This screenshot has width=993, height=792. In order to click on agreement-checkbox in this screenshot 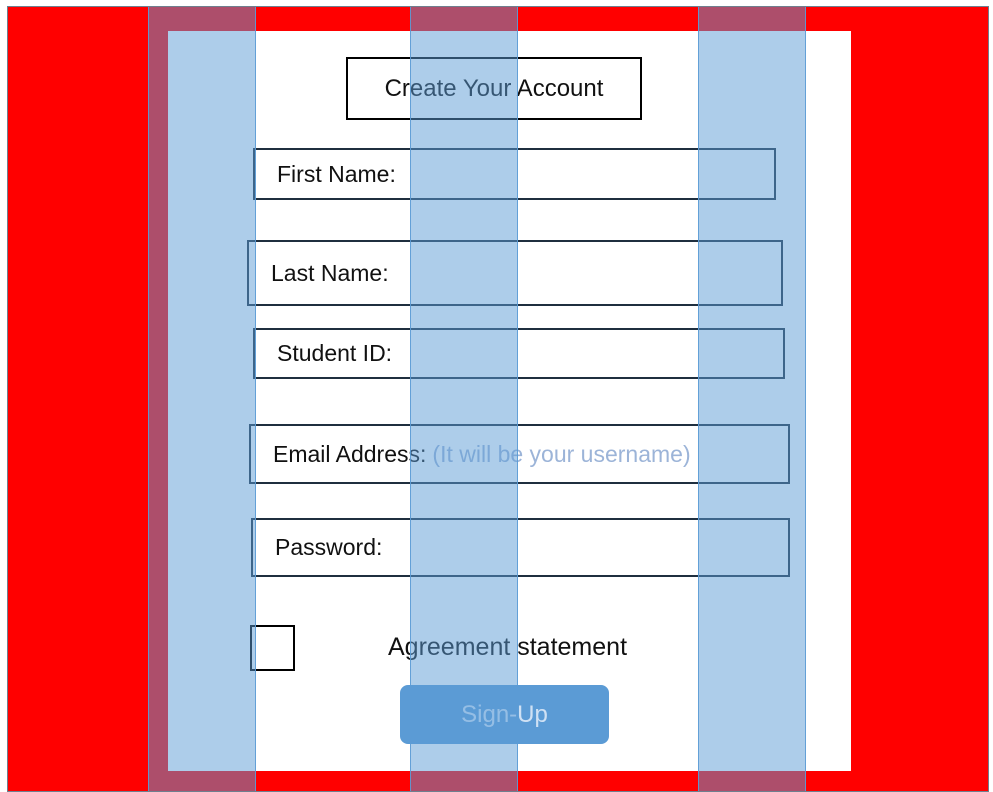, I will do `click(272, 648)`.